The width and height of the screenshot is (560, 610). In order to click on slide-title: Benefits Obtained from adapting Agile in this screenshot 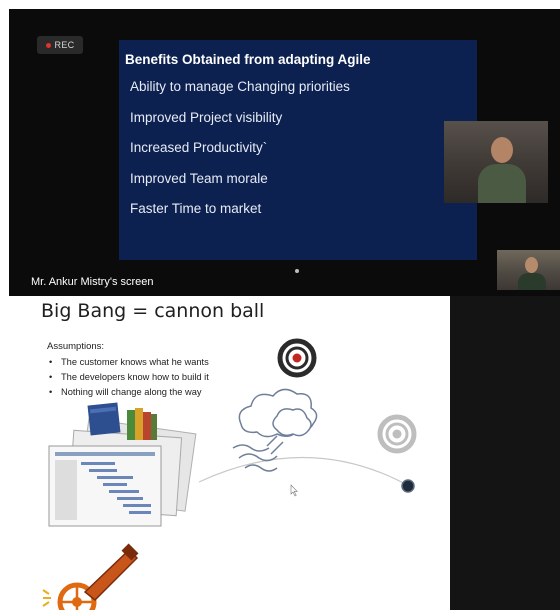, I will do `click(248, 59)`.